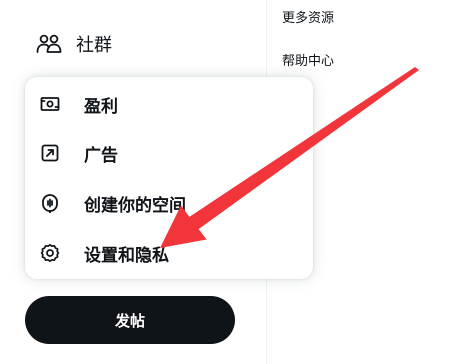 The image size is (476, 364). I want to click on microphone-icon, so click(50, 203).